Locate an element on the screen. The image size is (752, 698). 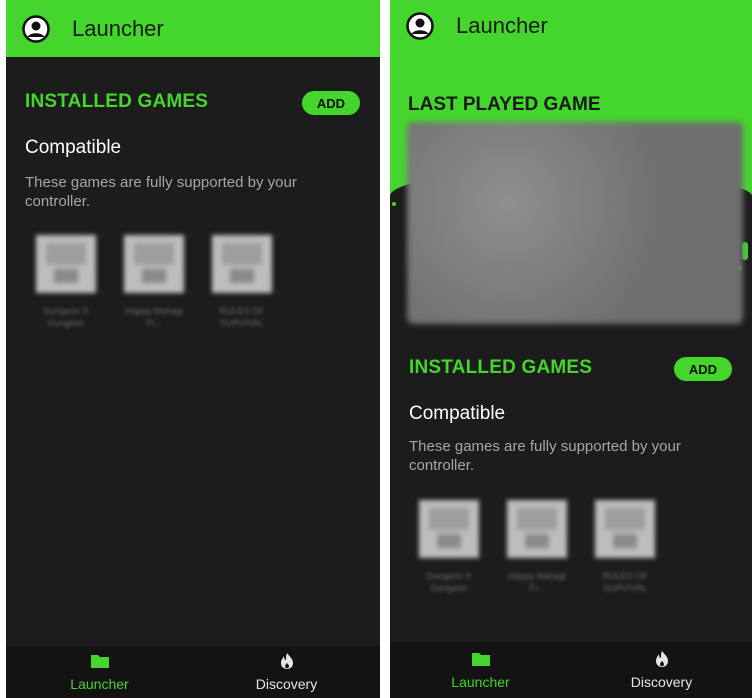
last-played-game-card is located at coordinates (575, 223).